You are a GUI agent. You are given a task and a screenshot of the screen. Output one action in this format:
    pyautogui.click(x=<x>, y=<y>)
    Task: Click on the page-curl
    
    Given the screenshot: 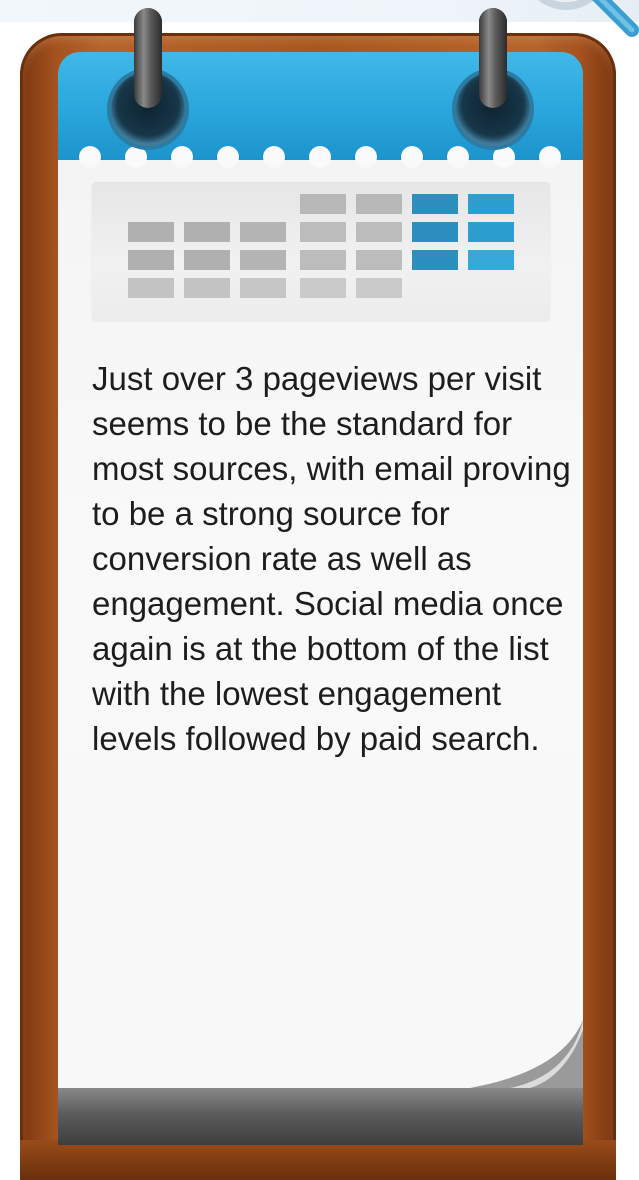 What is the action you would take?
    pyautogui.click(x=526, y=1054)
    